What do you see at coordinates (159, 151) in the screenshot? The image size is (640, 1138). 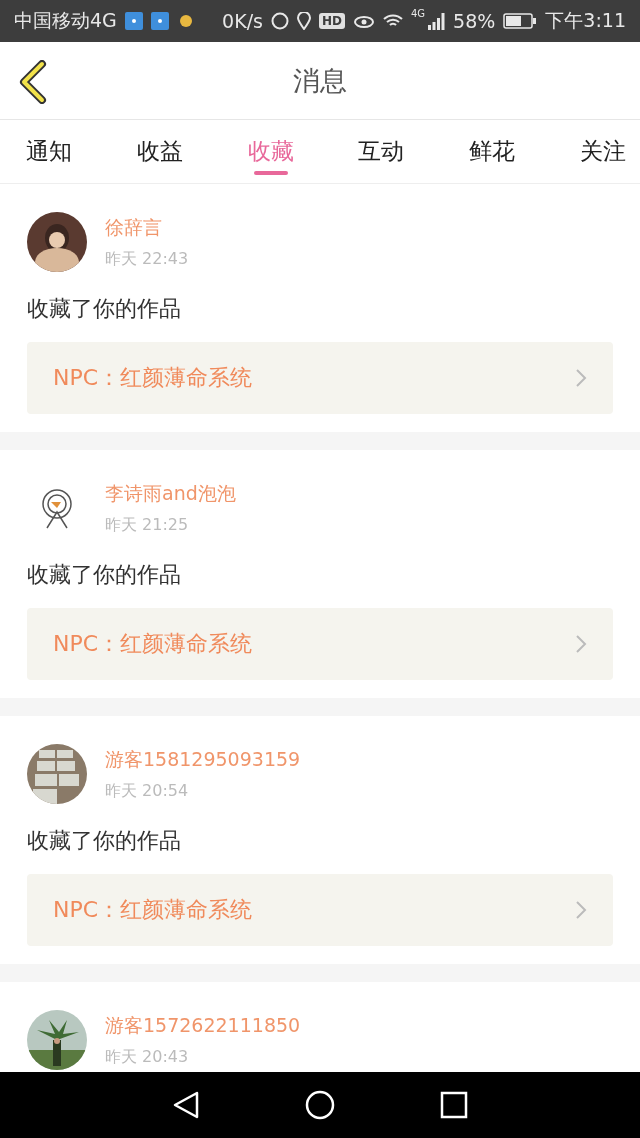 I see `tab: 收益` at bounding box center [159, 151].